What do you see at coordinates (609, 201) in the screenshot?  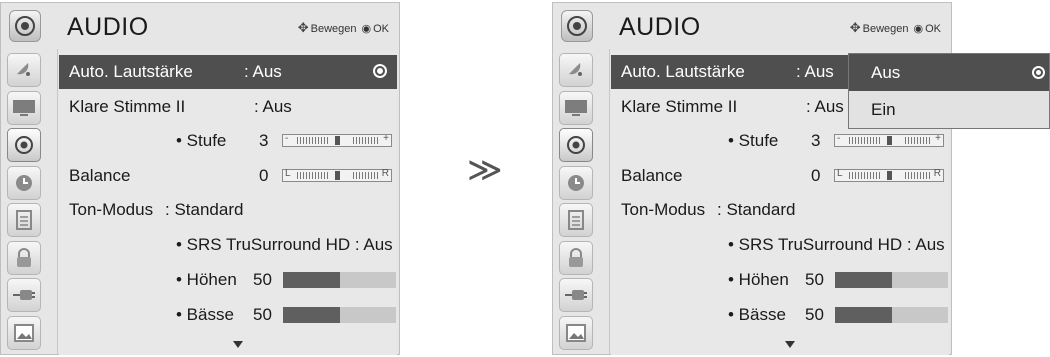 I see `divider` at bounding box center [609, 201].